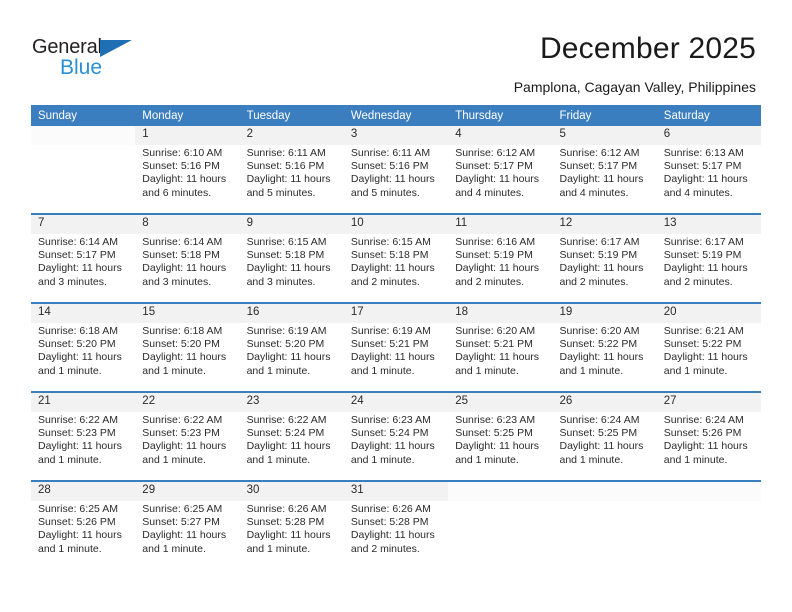  What do you see at coordinates (500, 115) in the screenshot?
I see `weekday-header-thursday: Thursday` at bounding box center [500, 115].